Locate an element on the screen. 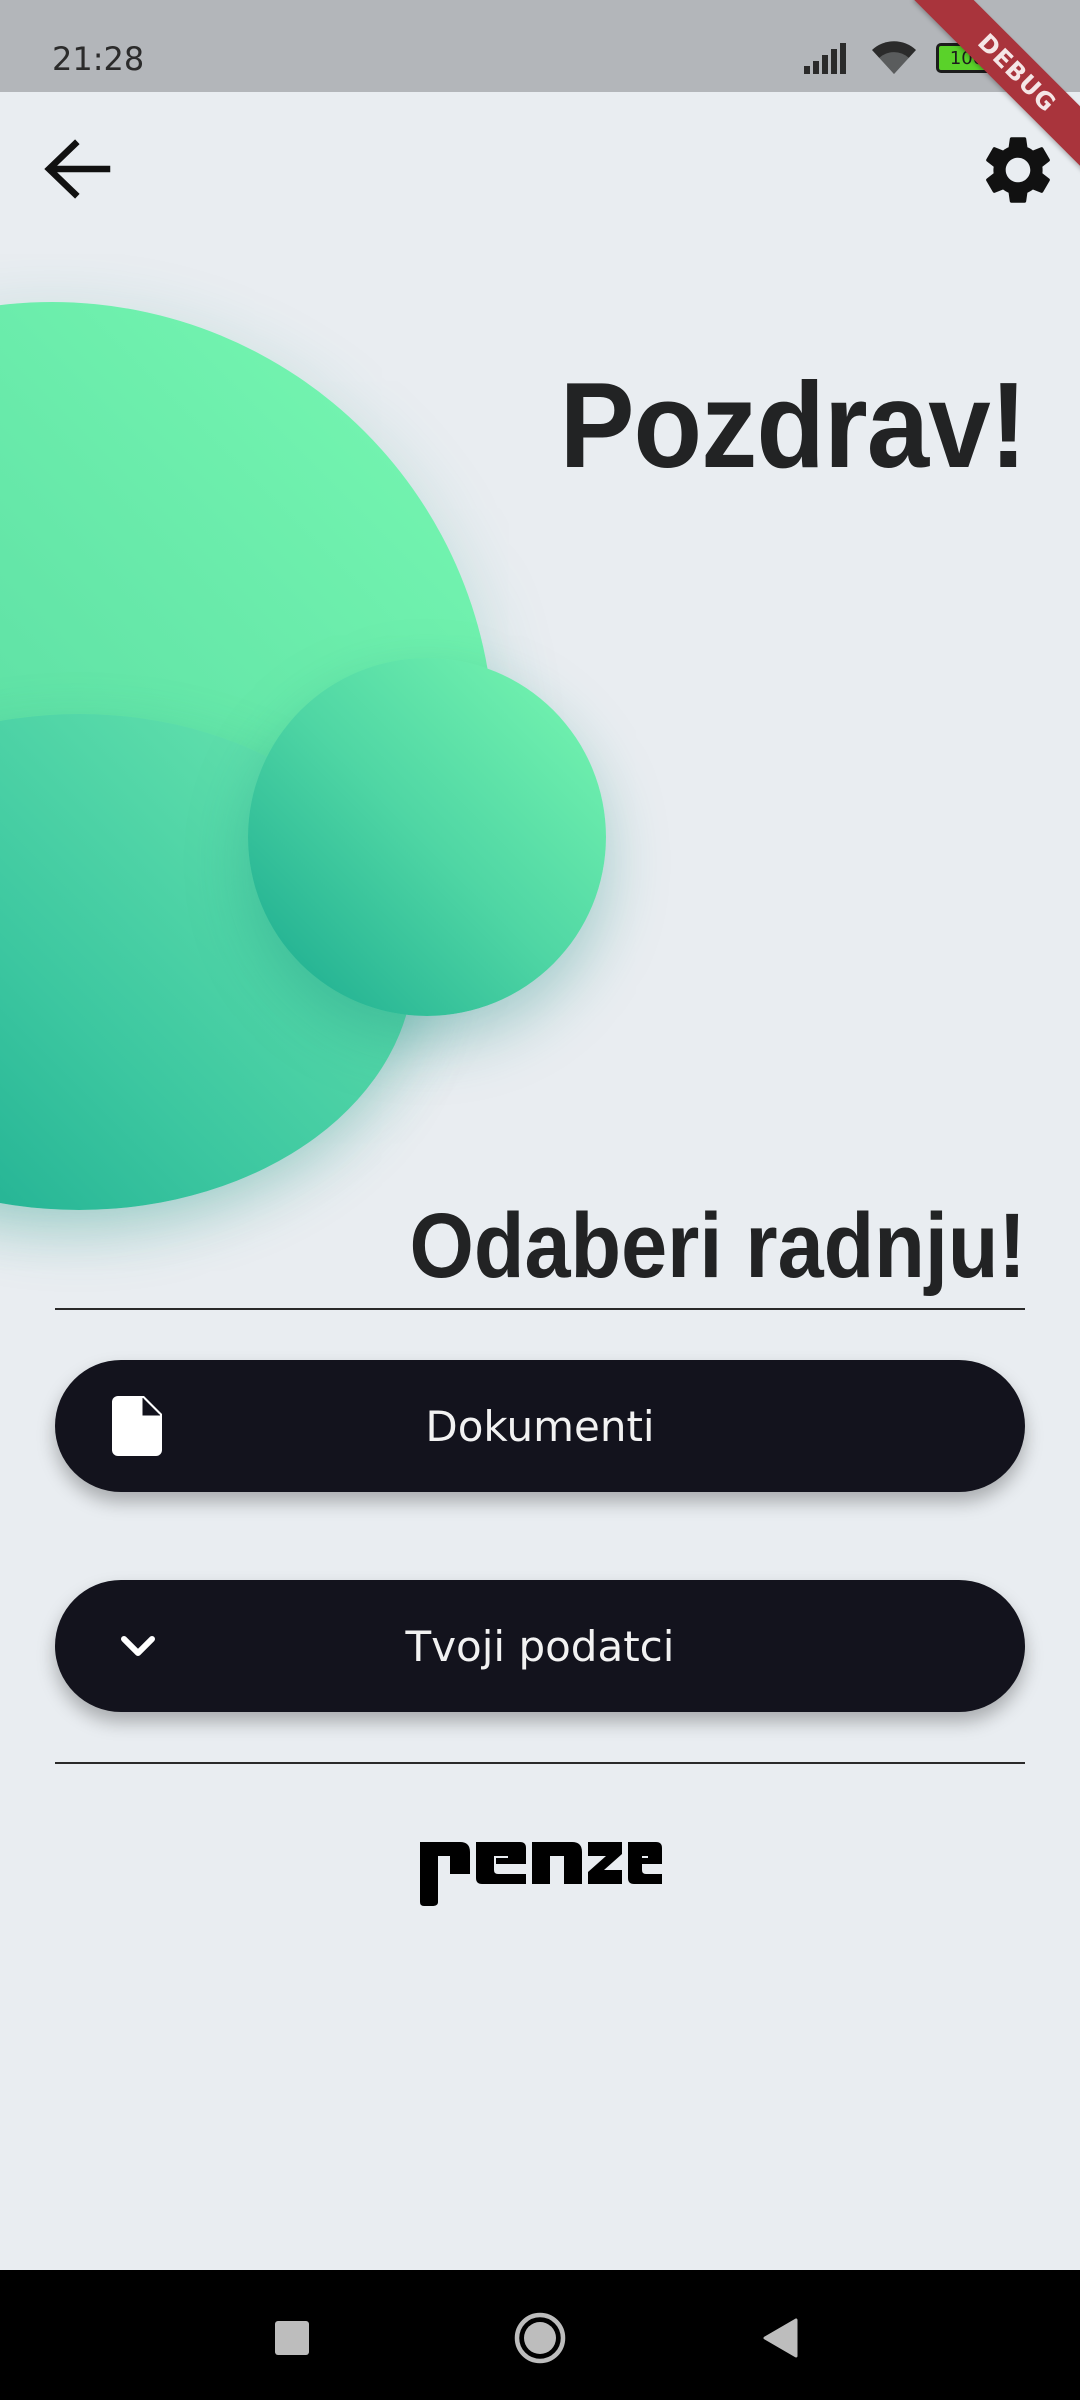  recents-icon is located at coordinates (292, 2338).